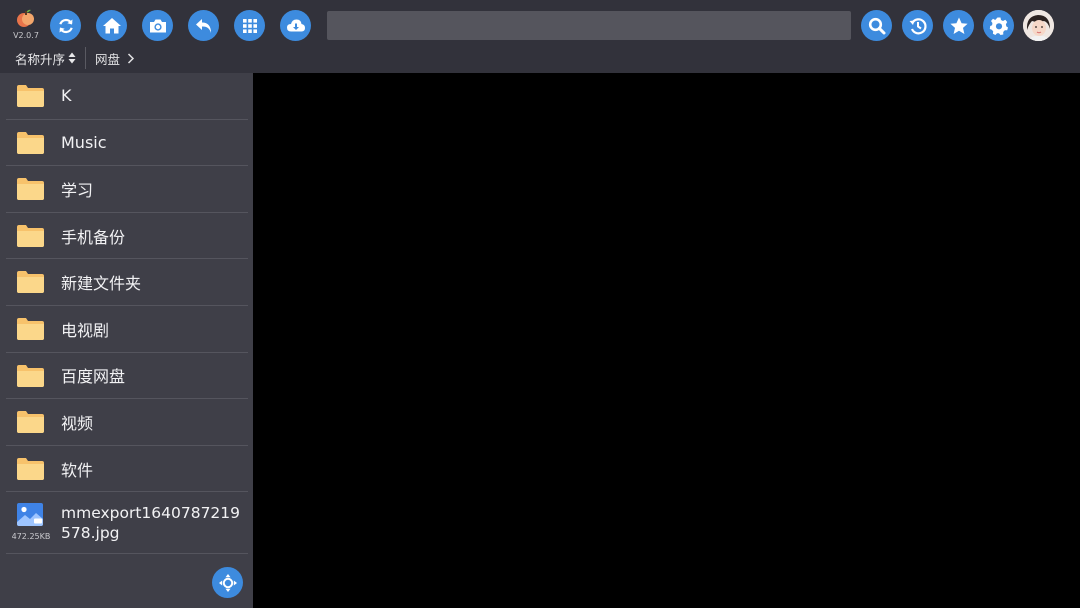 This screenshot has width=1080, height=608. I want to click on sort-updown-icon, so click(72, 58).